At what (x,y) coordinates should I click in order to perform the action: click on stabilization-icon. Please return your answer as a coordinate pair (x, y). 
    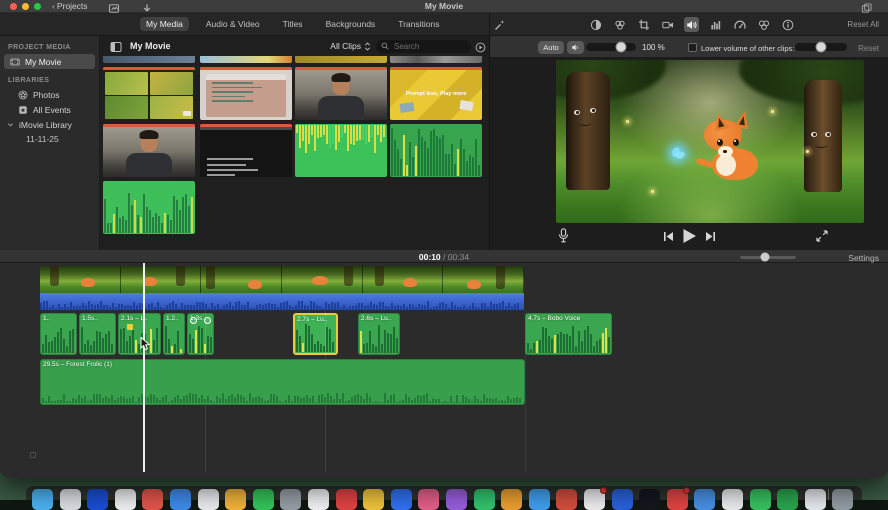
    Looking at the image, I should click on (667, 24).